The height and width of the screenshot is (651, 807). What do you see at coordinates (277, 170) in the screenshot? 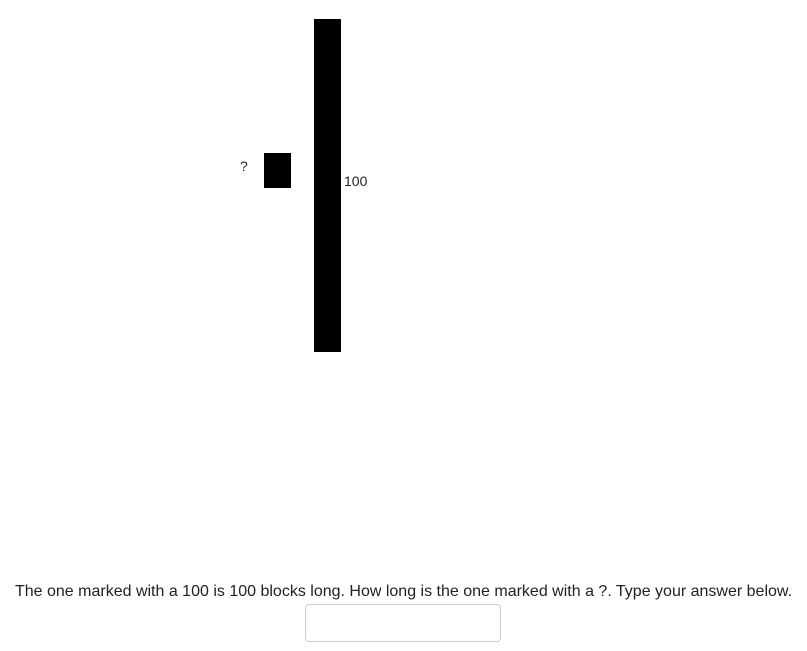
I see `unknown-length-bar` at bounding box center [277, 170].